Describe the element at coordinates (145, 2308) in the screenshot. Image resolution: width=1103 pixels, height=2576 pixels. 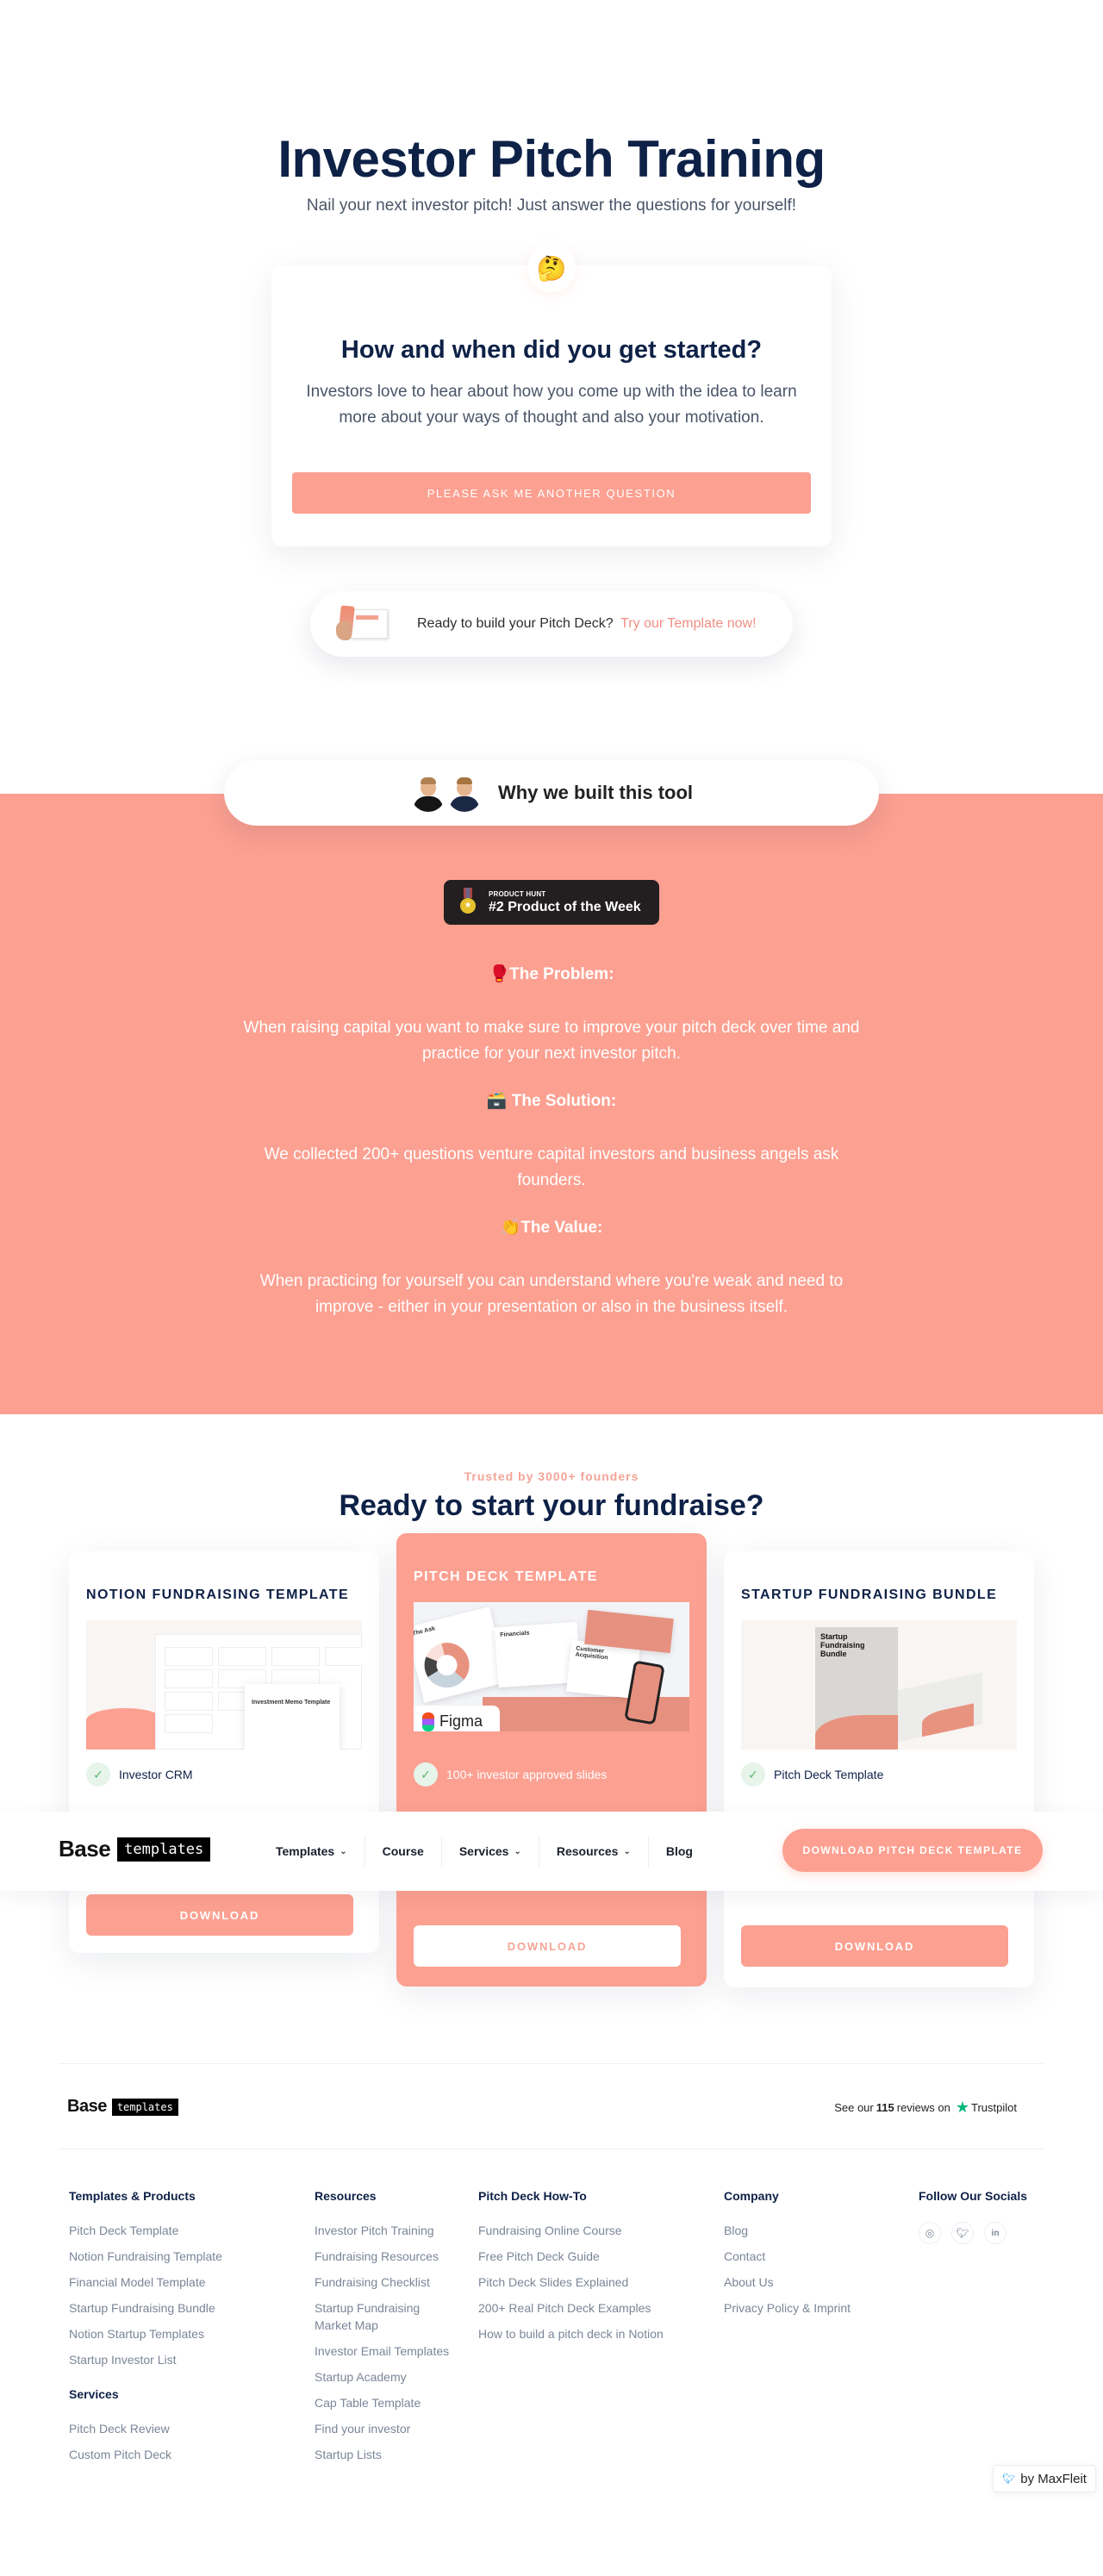
I see `footer-link: Startup Fundraising Bundle` at that location.